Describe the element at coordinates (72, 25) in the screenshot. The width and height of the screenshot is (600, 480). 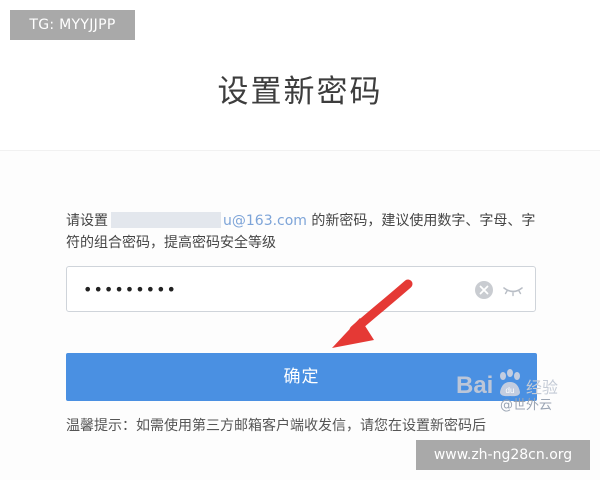
I see `tg-overlay-badge: TG: MYYJJPP` at that location.